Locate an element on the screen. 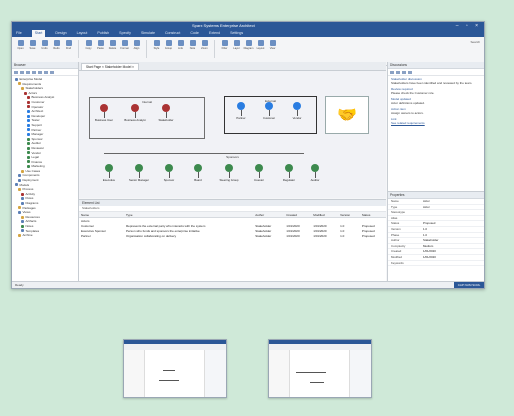 Image resolution: width=514 pixels, height=416 pixels. ribbon-button: Align is located at coordinates (136, 45).